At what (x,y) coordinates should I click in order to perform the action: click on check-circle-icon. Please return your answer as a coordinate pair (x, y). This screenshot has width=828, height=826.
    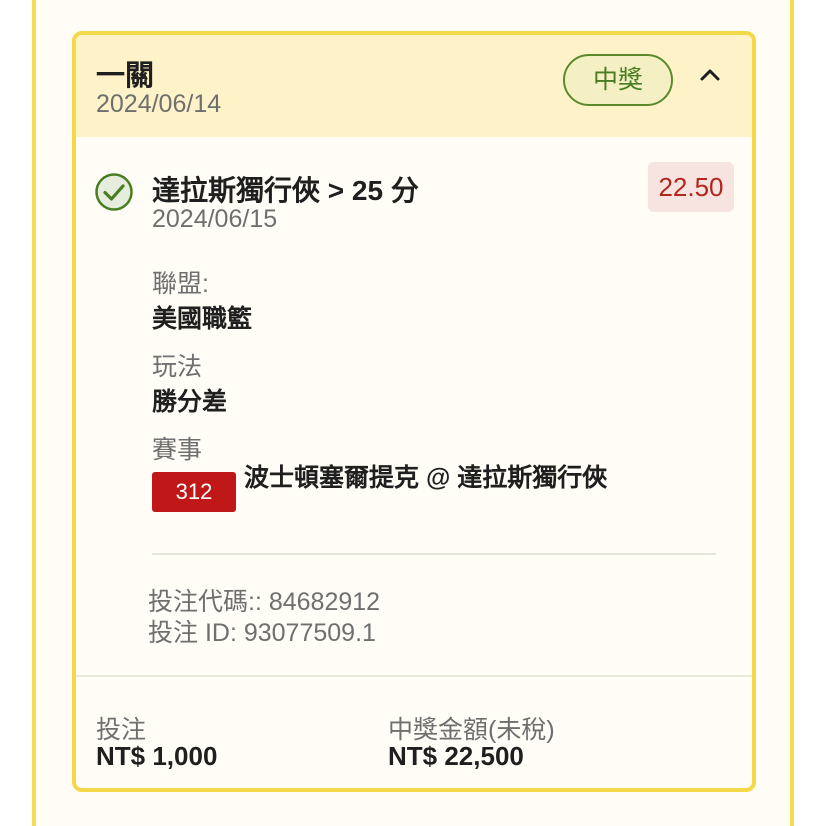
    Looking at the image, I should click on (114, 192).